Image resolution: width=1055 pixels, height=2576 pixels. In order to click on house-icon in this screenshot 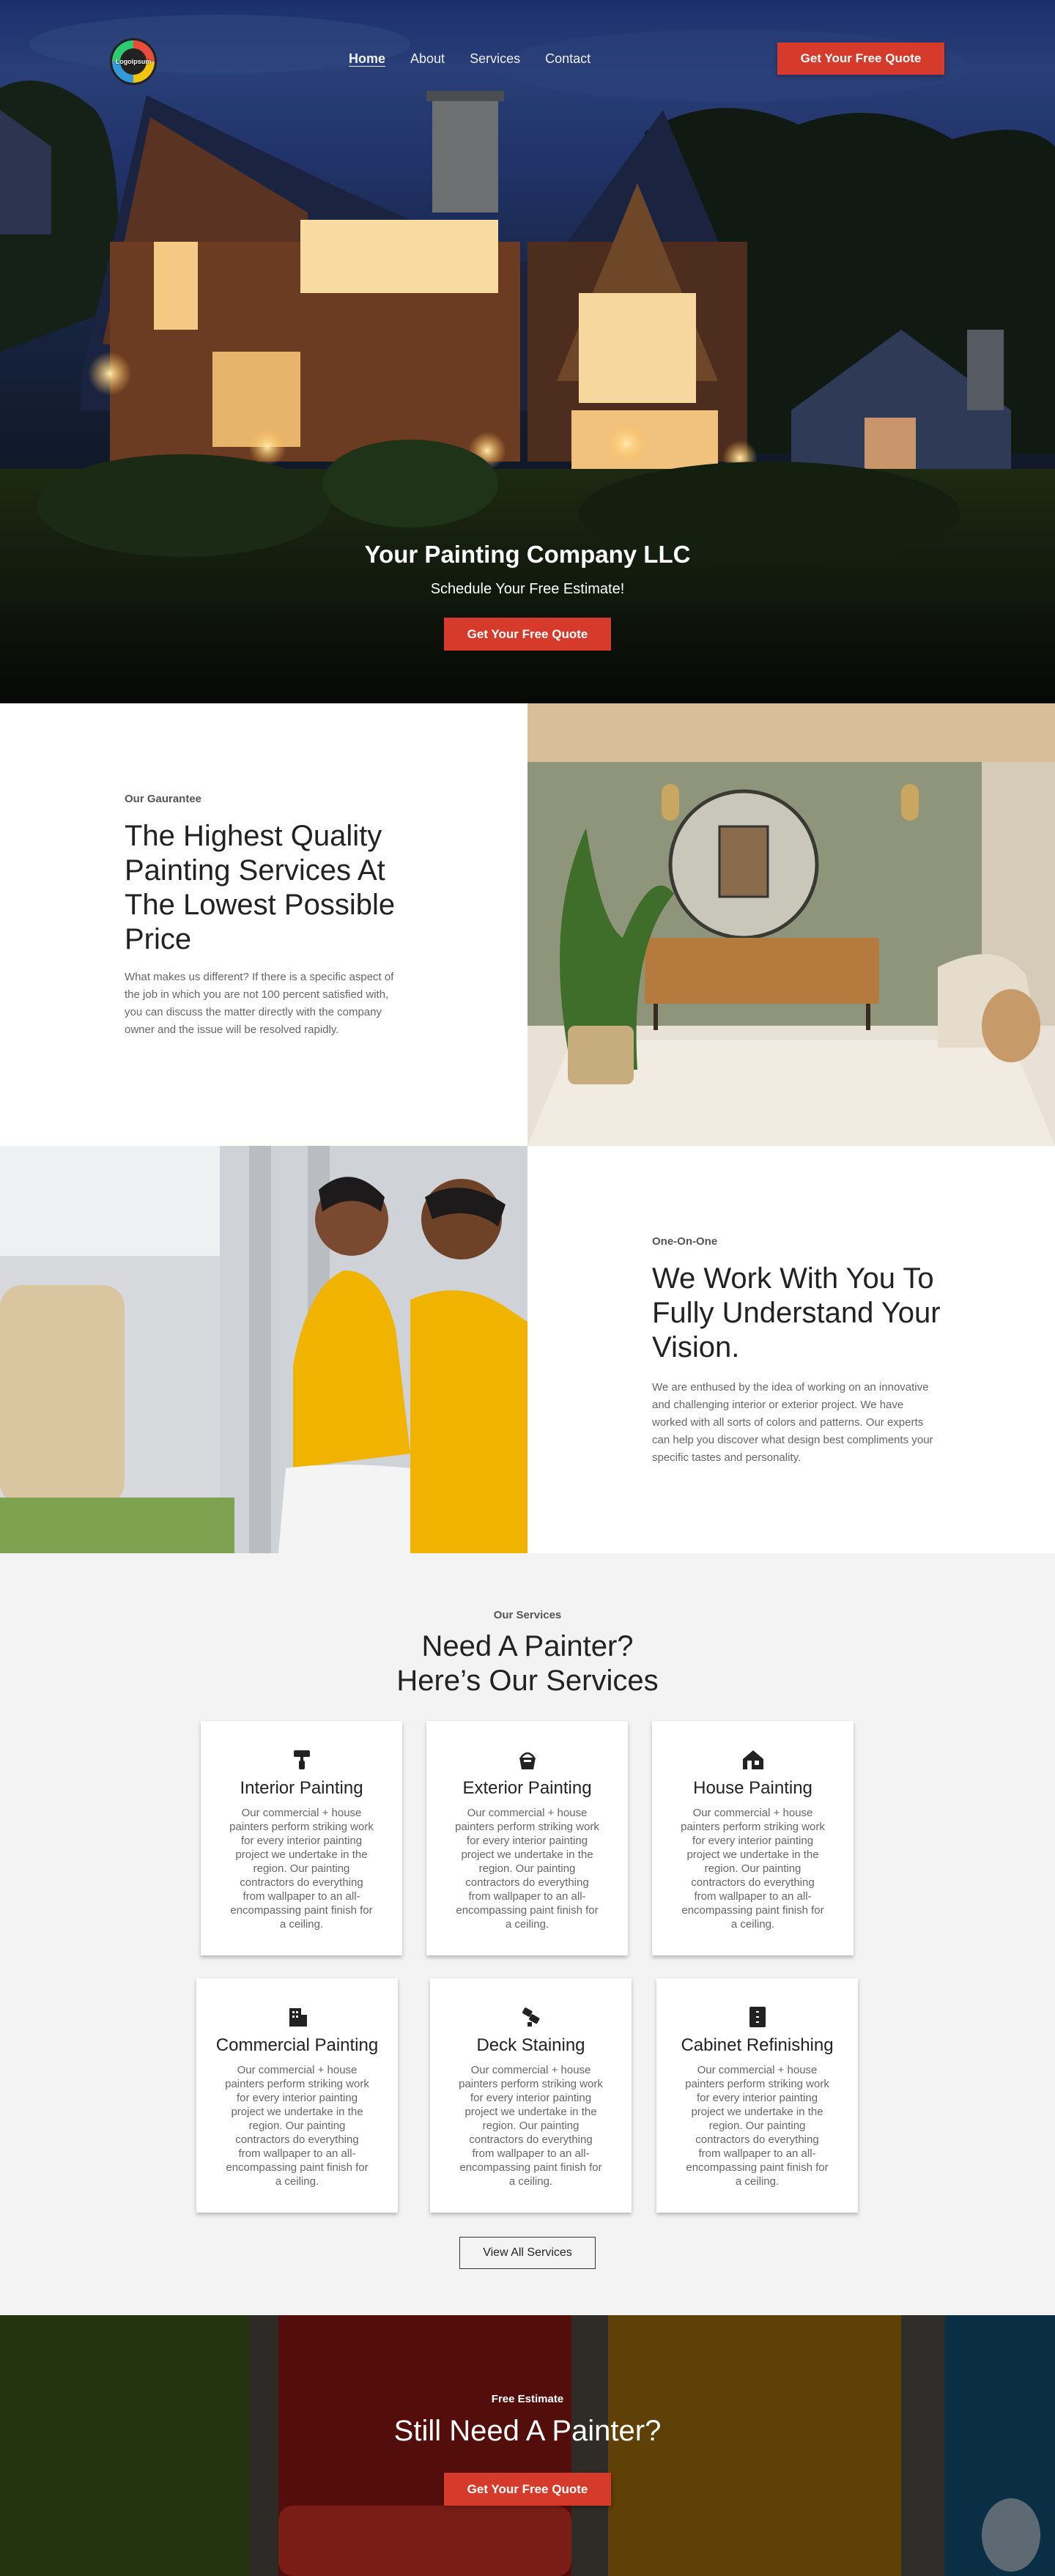, I will do `click(753, 1760)`.